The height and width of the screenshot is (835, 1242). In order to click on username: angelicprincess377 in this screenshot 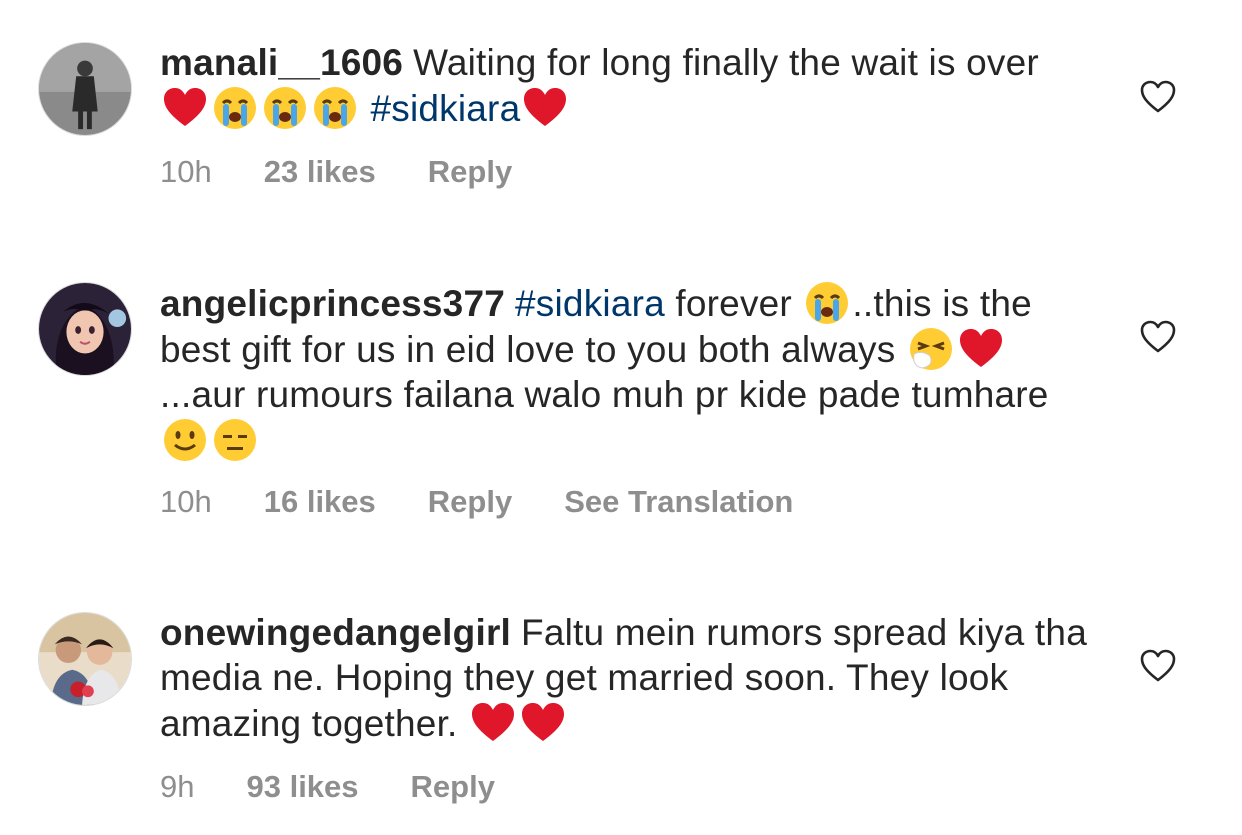, I will do `click(332, 303)`.